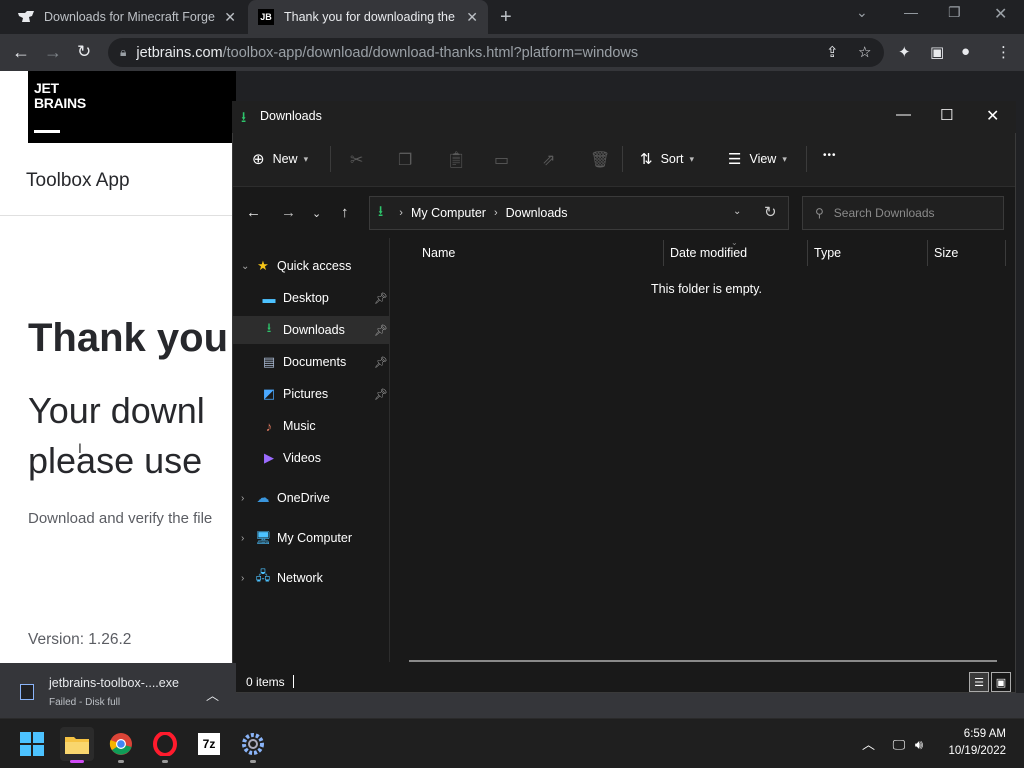 The width and height of the screenshot is (1024, 768). I want to click on chrome-taskbar-icon, so click(121, 744).